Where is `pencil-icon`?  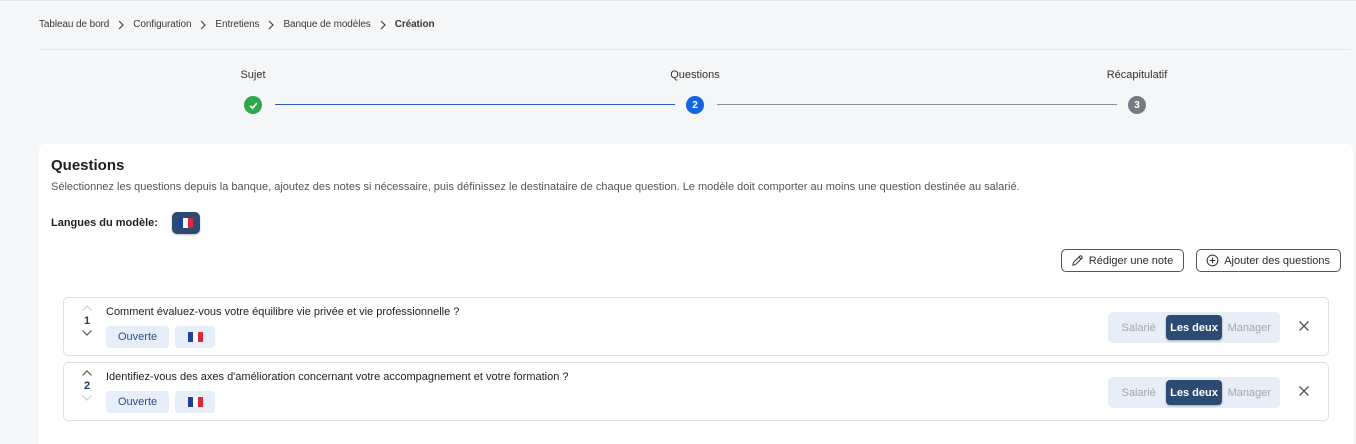 pencil-icon is located at coordinates (1077, 260).